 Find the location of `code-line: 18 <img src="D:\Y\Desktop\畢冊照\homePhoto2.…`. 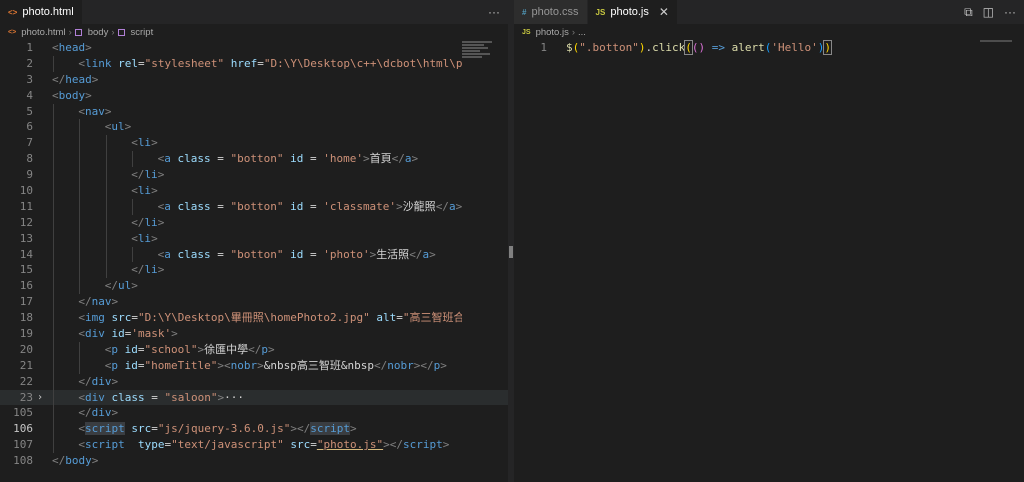

code-line: 18 <img src="D:\Y\Desktop\畢冊照\homePhoto2.… is located at coordinates (254, 318).